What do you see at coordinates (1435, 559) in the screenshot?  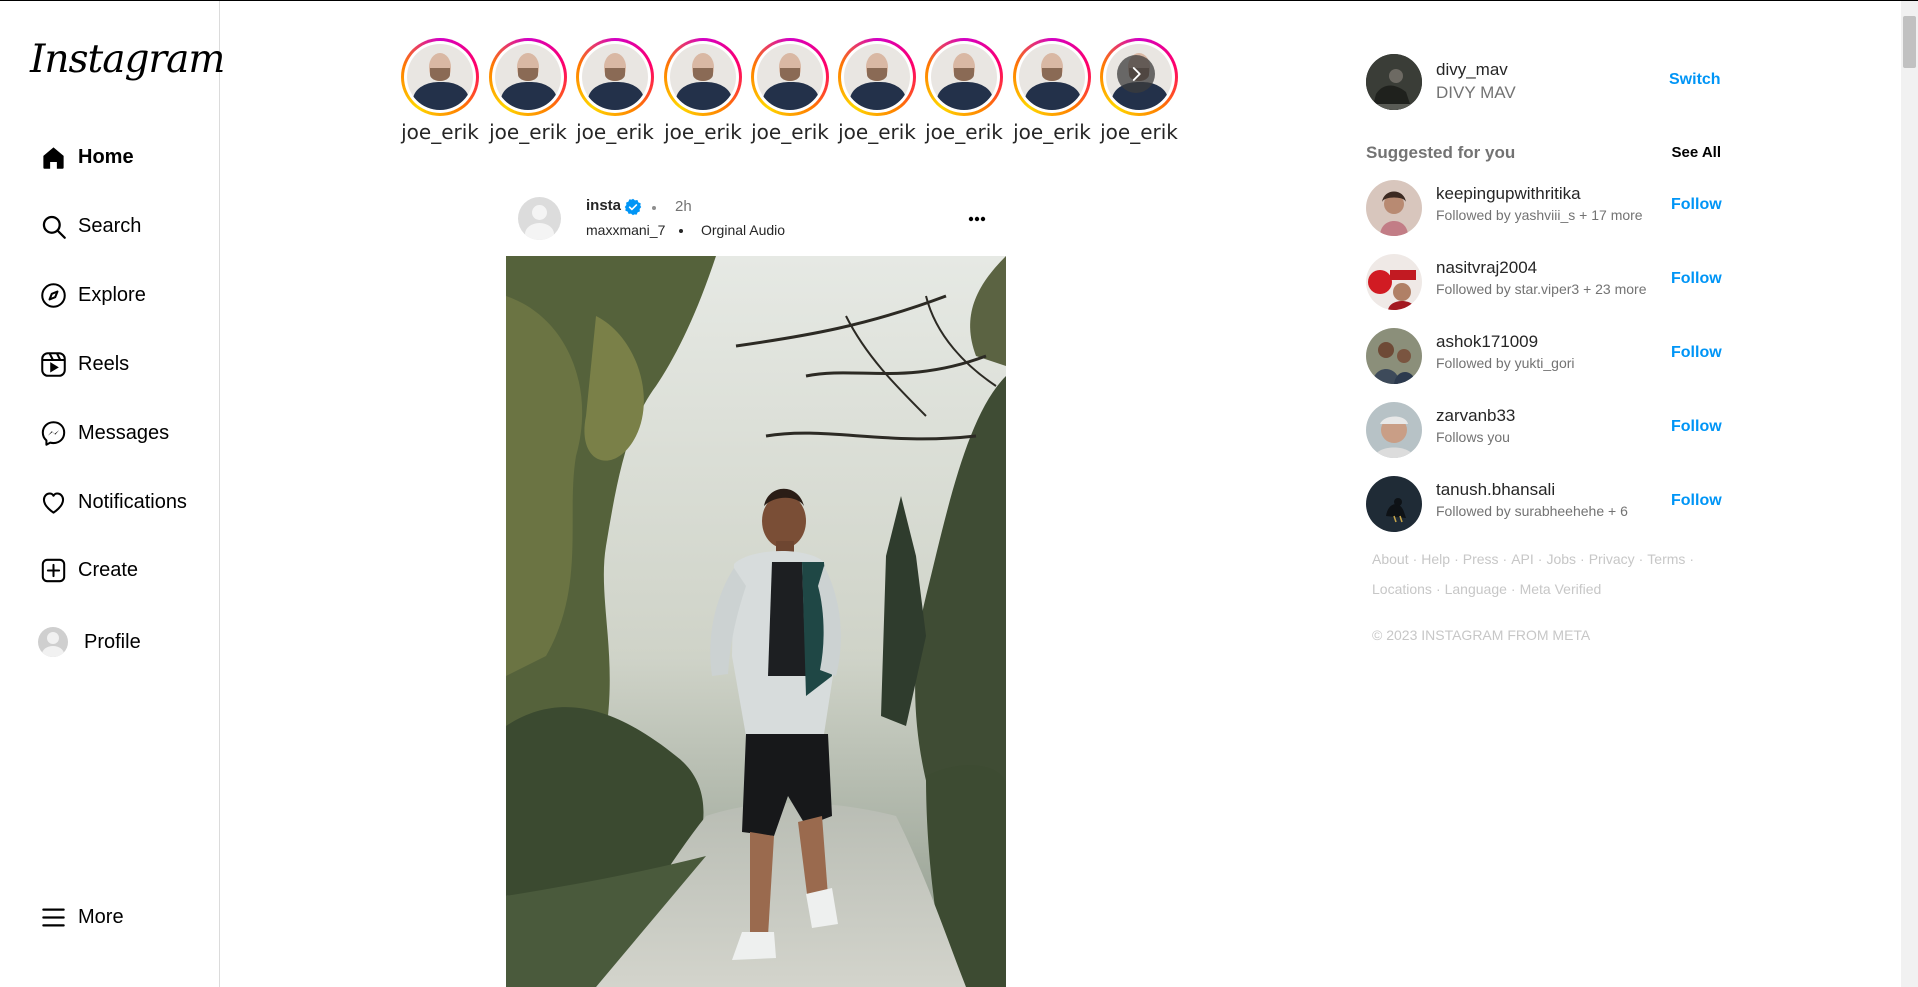 I see `footer-link-help: Help` at bounding box center [1435, 559].